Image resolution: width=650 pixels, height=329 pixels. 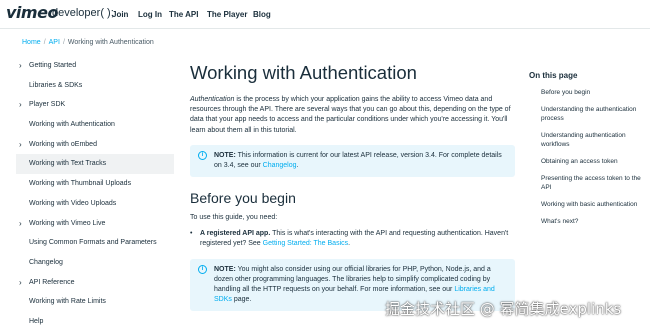 What do you see at coordinates (31, 42) in the screenshot?
I see `breadcrumb-home: Home` at bounding box center [31, 42].